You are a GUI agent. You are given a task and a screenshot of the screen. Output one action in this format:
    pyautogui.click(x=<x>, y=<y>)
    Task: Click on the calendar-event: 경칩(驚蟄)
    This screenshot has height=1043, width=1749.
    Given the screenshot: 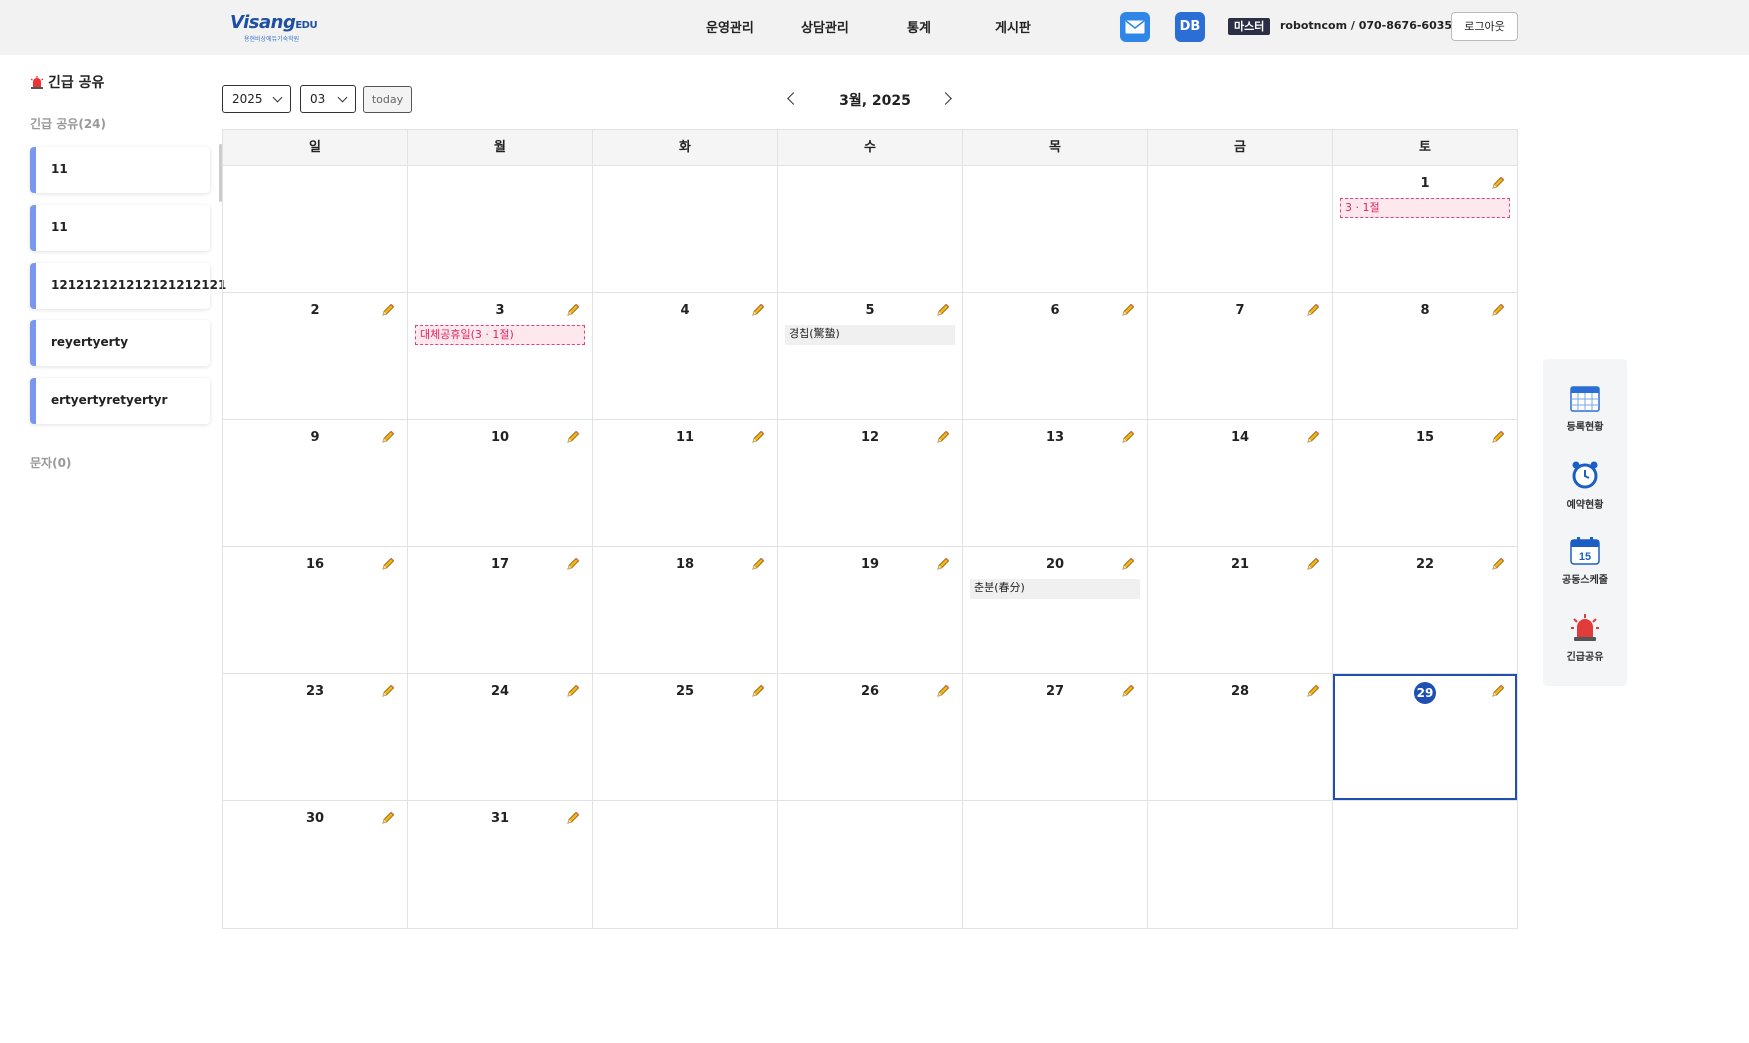 What is the action you would take?
    pyautogui.click(x=870, y=335)
    